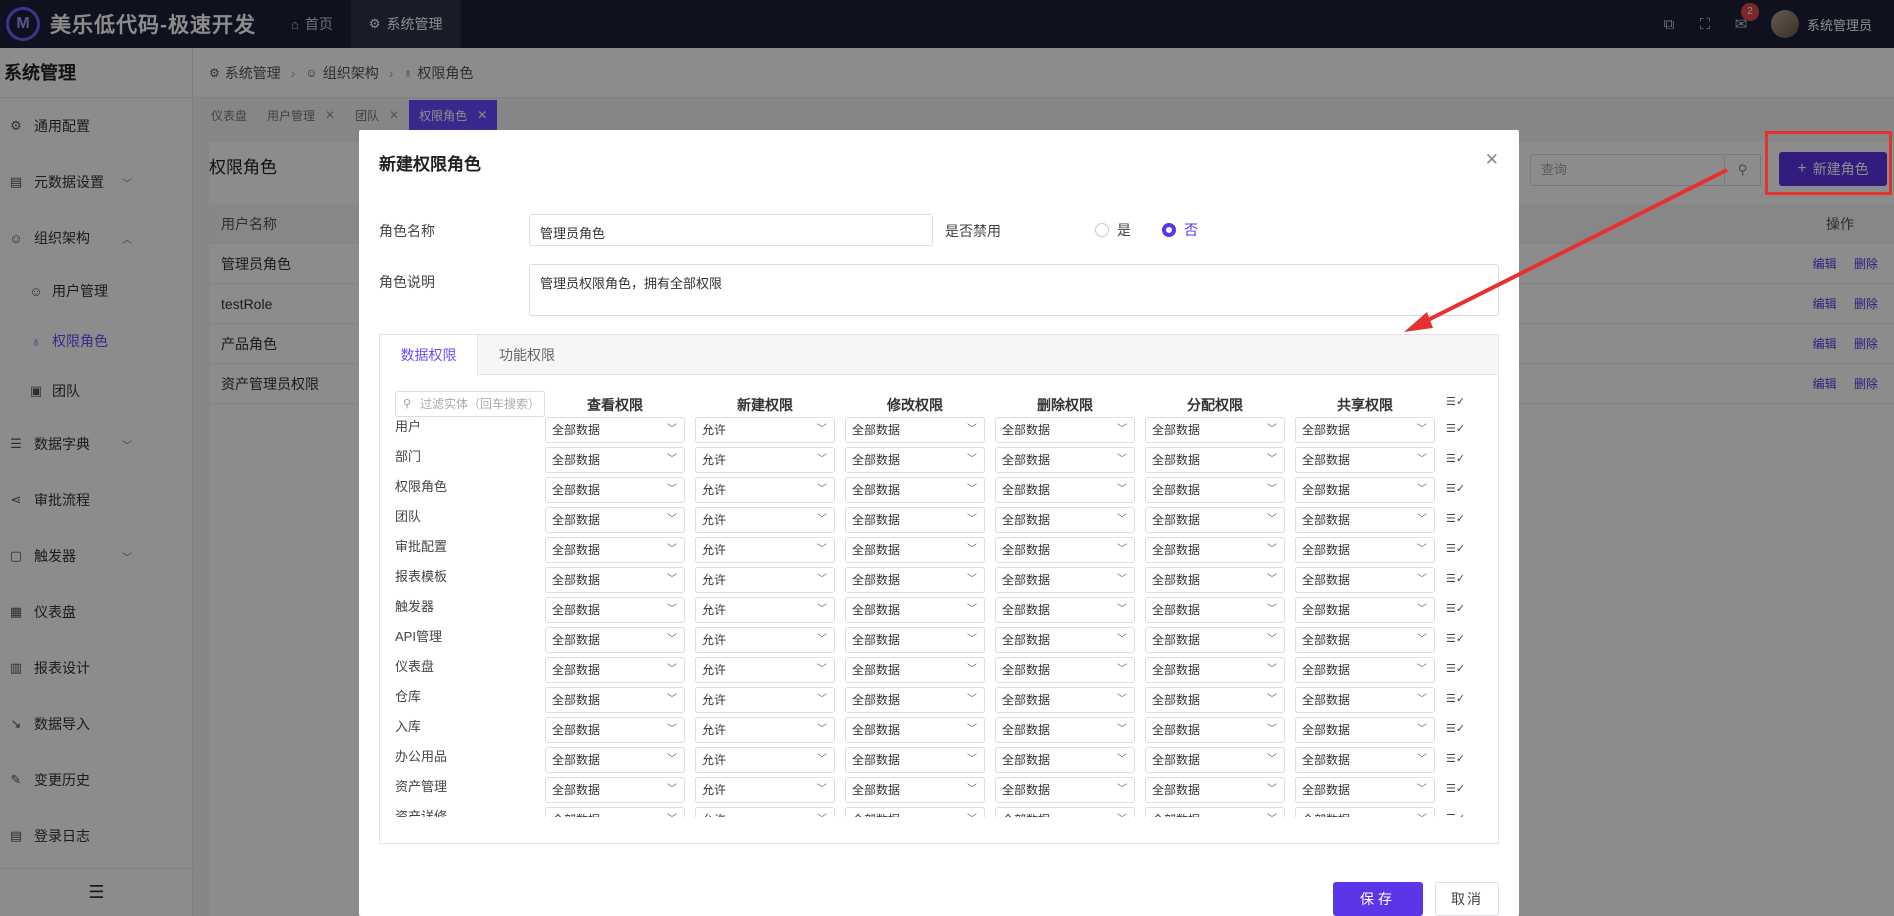  What do you see at coordinates (1378, 899) in the screenshot?
I see `save-button: 保存` at bounding box center [1378, 899].